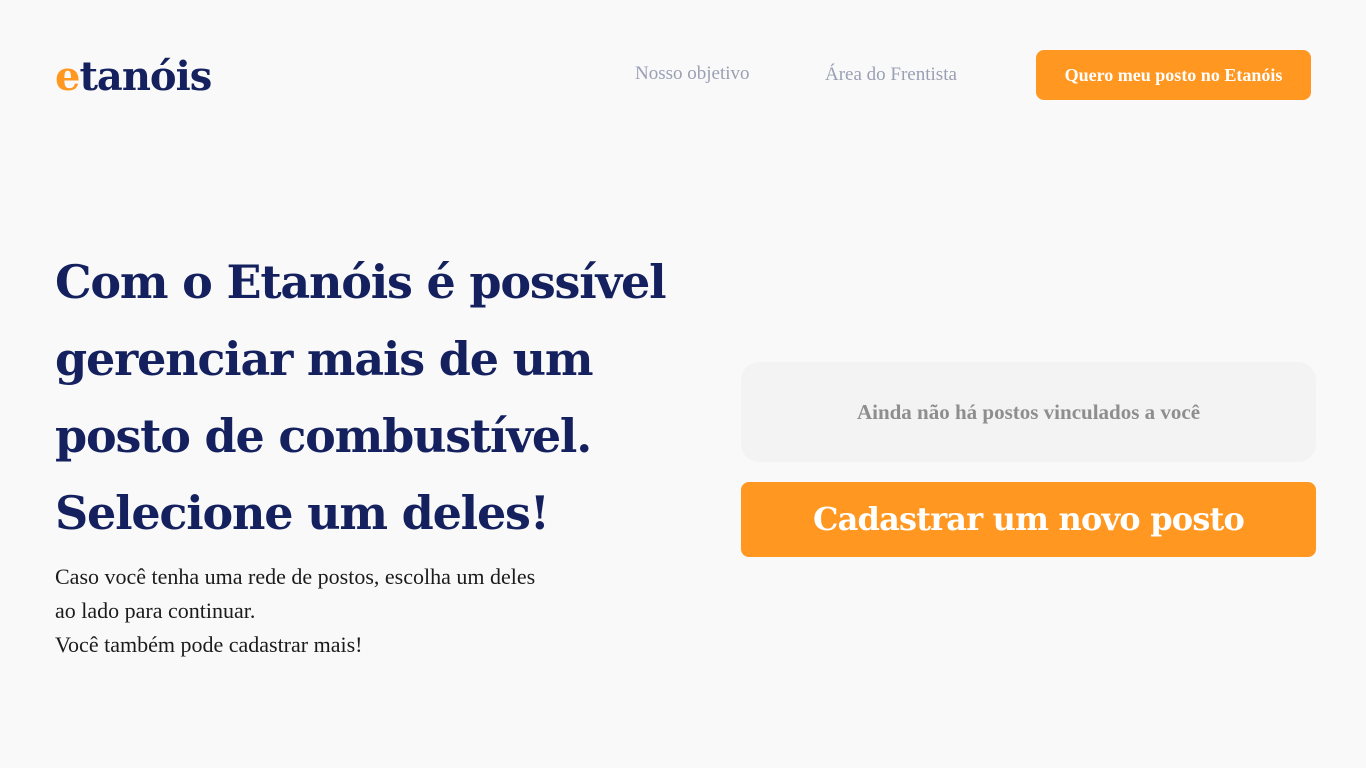  I want to click on hero-title-line: gerenciar mais de um, so click(324, 359).